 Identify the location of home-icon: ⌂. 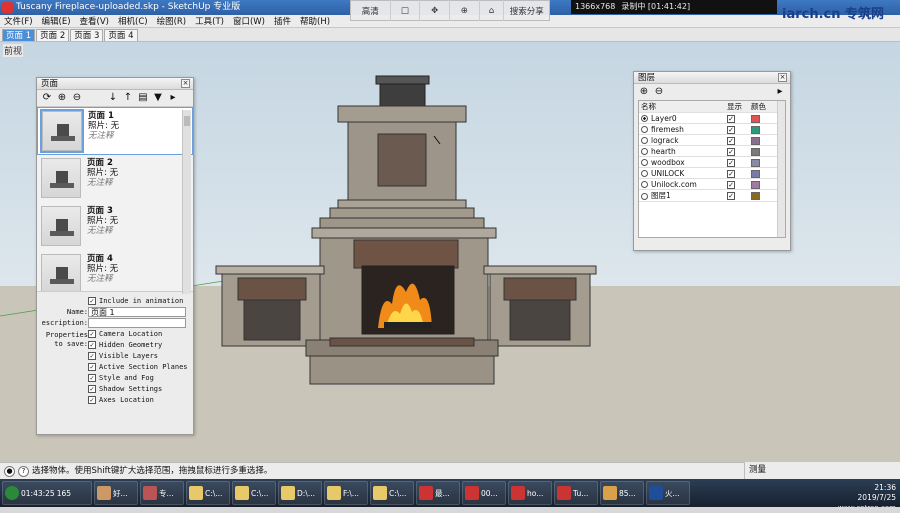
(492, 10).